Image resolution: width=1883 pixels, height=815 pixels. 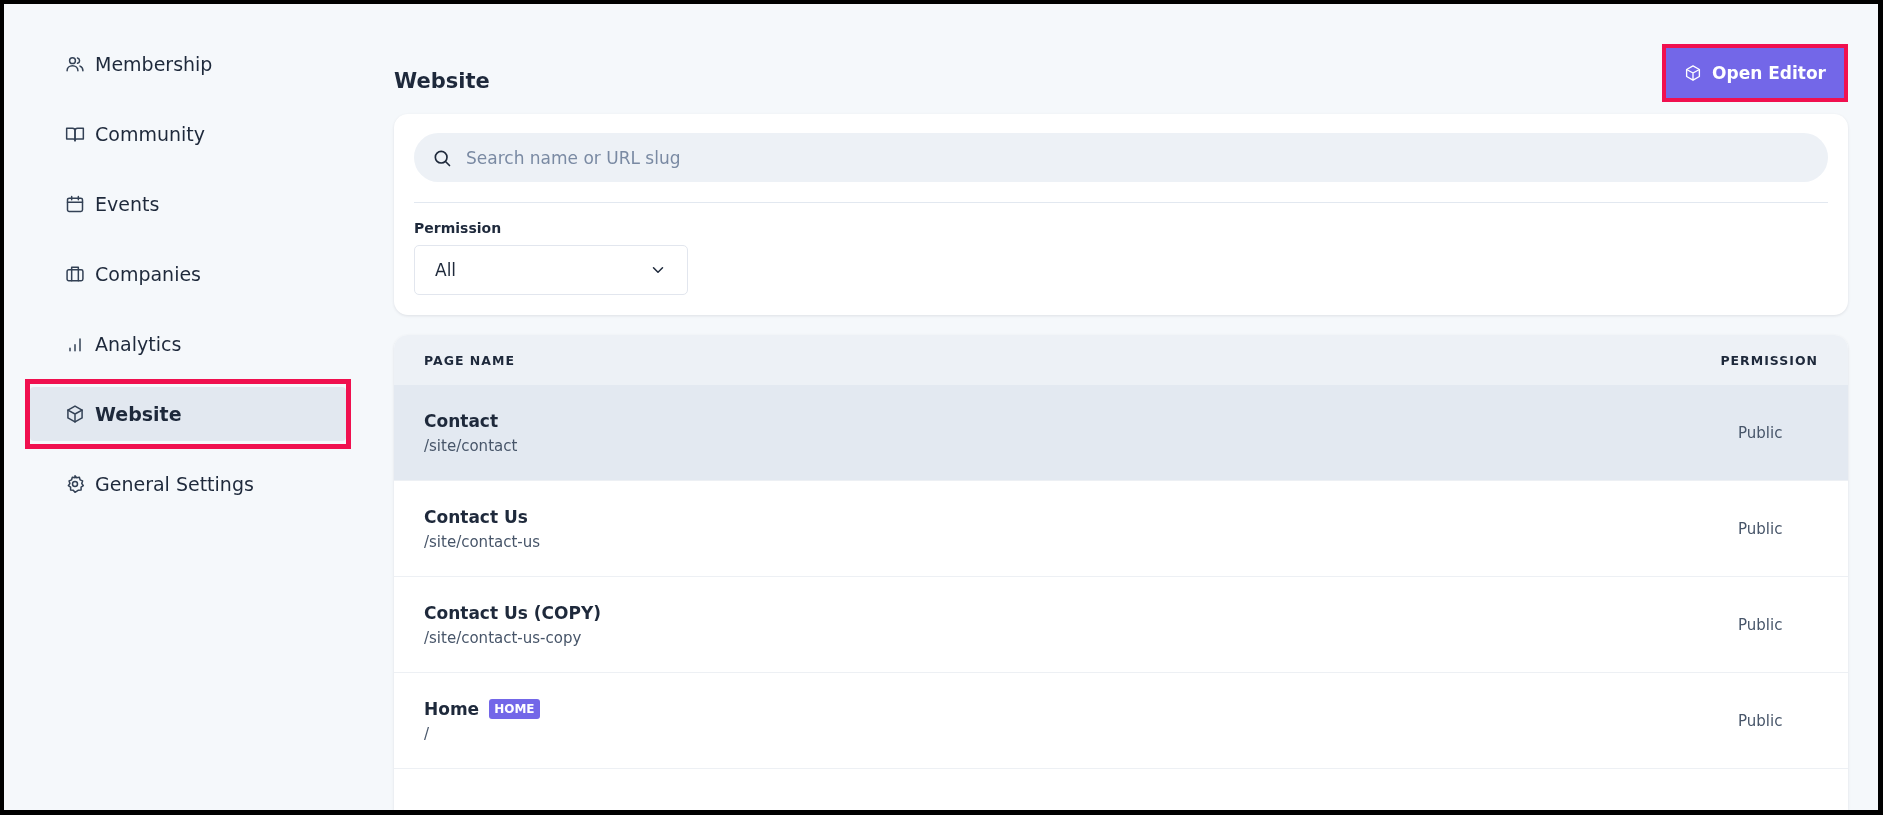 What do you see at coordinates (1121, 433) in the screenshot?
I see `table-row: Contact /site/contact Public` at bounding box center [1121, 433].